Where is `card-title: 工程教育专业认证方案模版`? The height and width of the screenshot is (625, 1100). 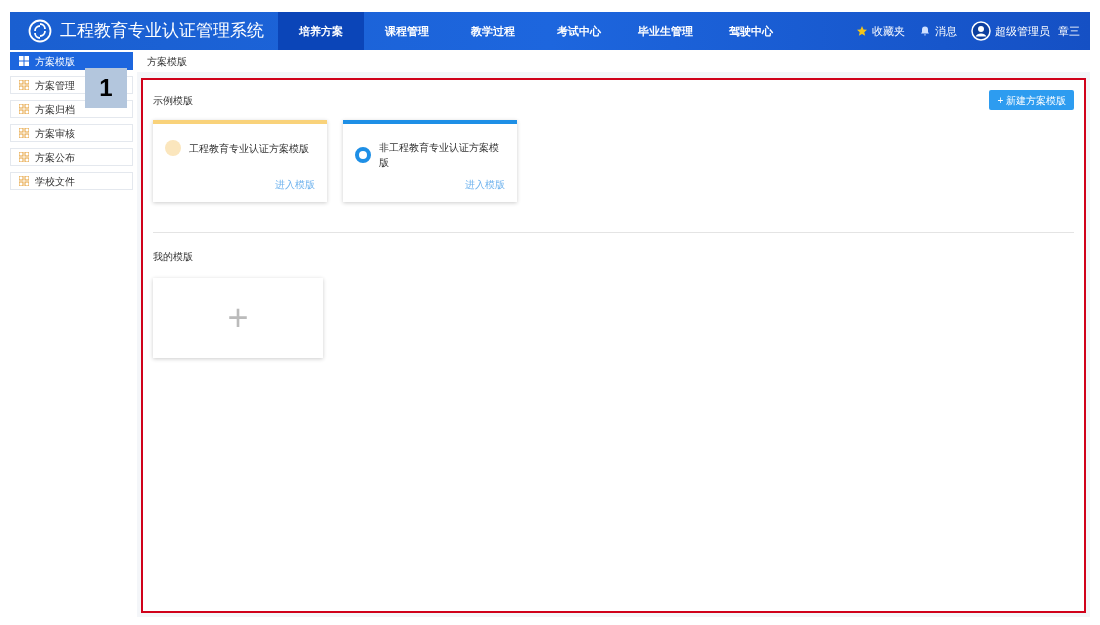
card-title: 工程教育专业认证方案模版 is located at coordinates (249, 148).